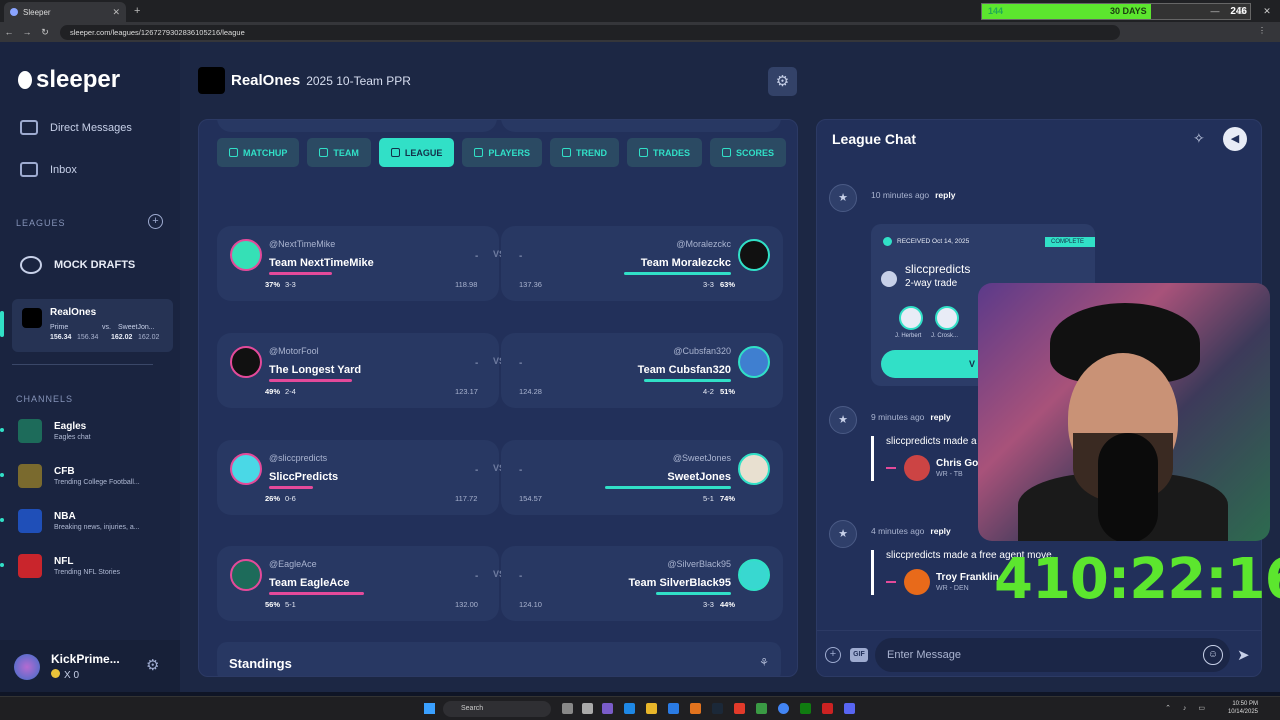 This screenshot has width=1280, height=720. Describe the element at coordinates (45, 399) in the screenshot. I see `channels-section-label: CHANNELS` at that location.